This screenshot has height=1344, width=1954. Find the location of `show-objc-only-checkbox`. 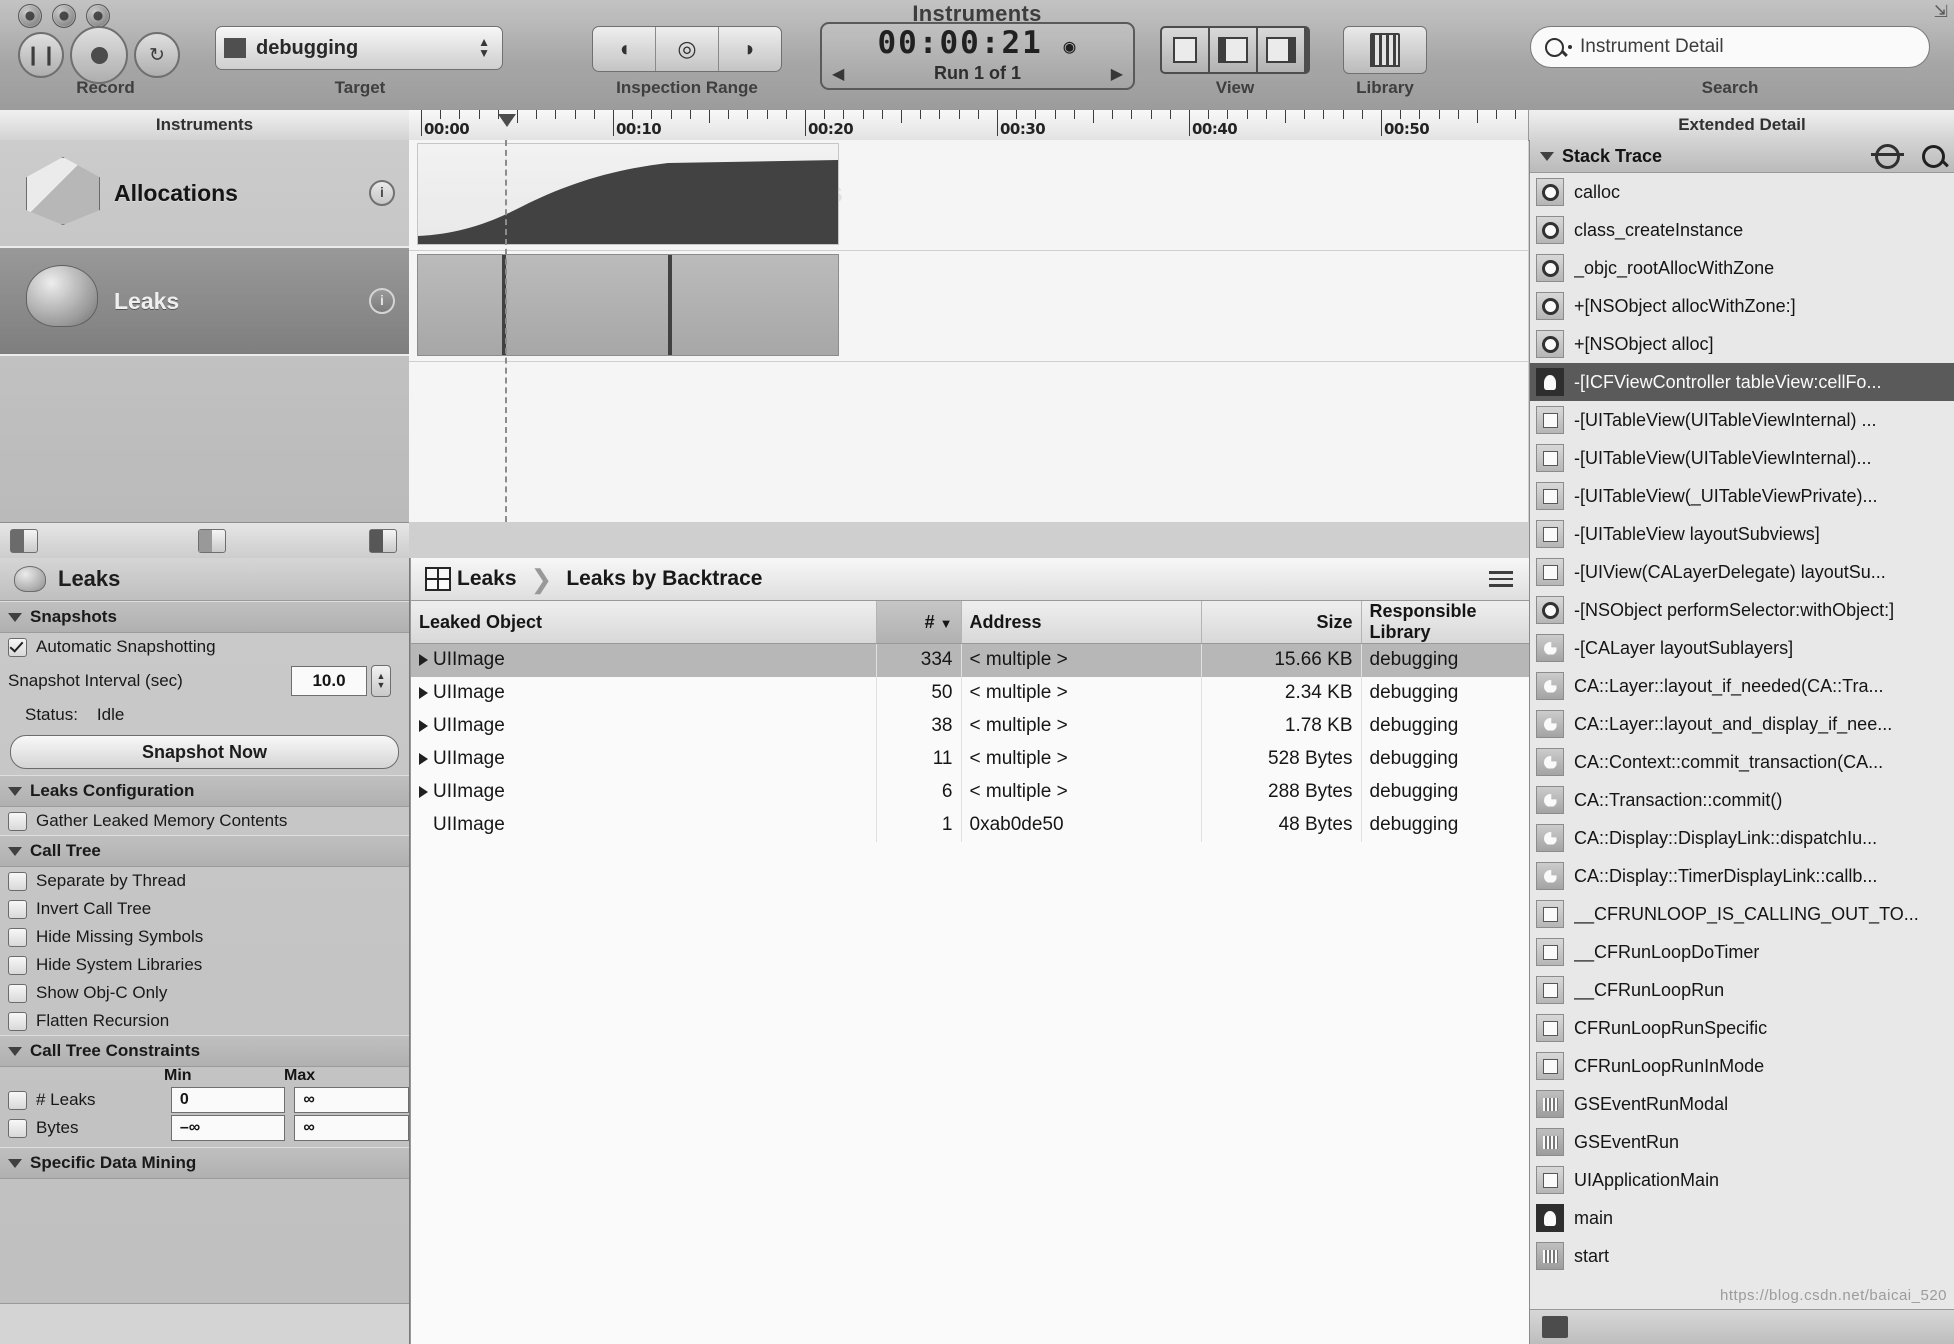

show-objc-only-checkbox is located at coordinates (17, 993).